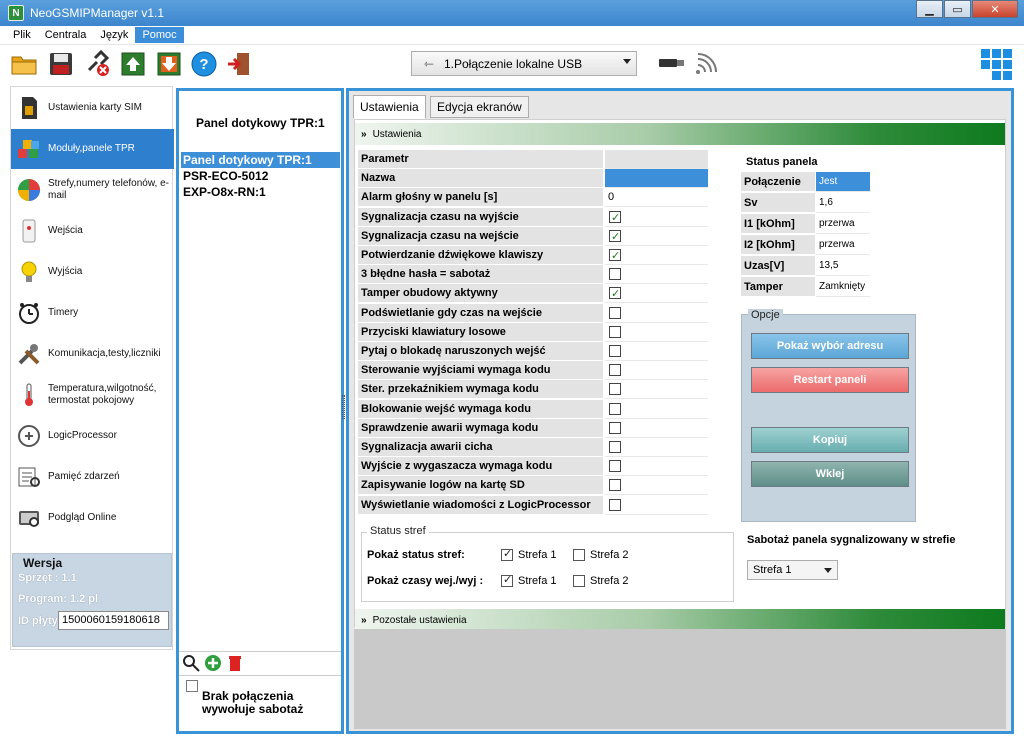  What do you see at coordinates (191, 663) in the screenshot?
I see `search-icon` at bounding box center [191, 663].